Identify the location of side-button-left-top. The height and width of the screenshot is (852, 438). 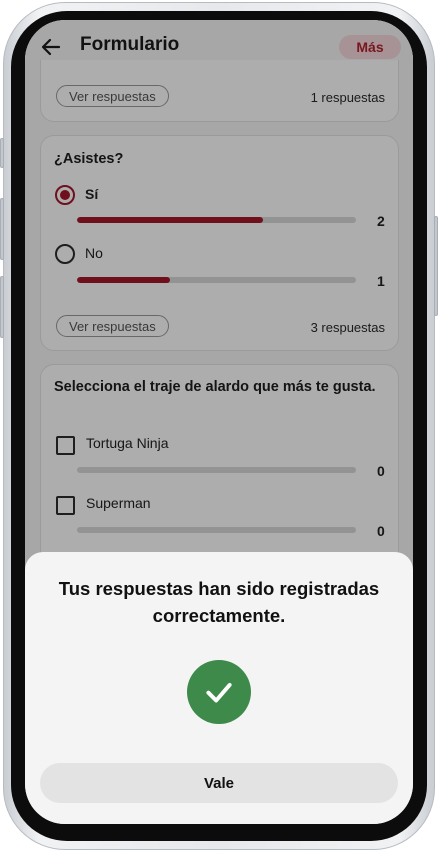
(2, 153).